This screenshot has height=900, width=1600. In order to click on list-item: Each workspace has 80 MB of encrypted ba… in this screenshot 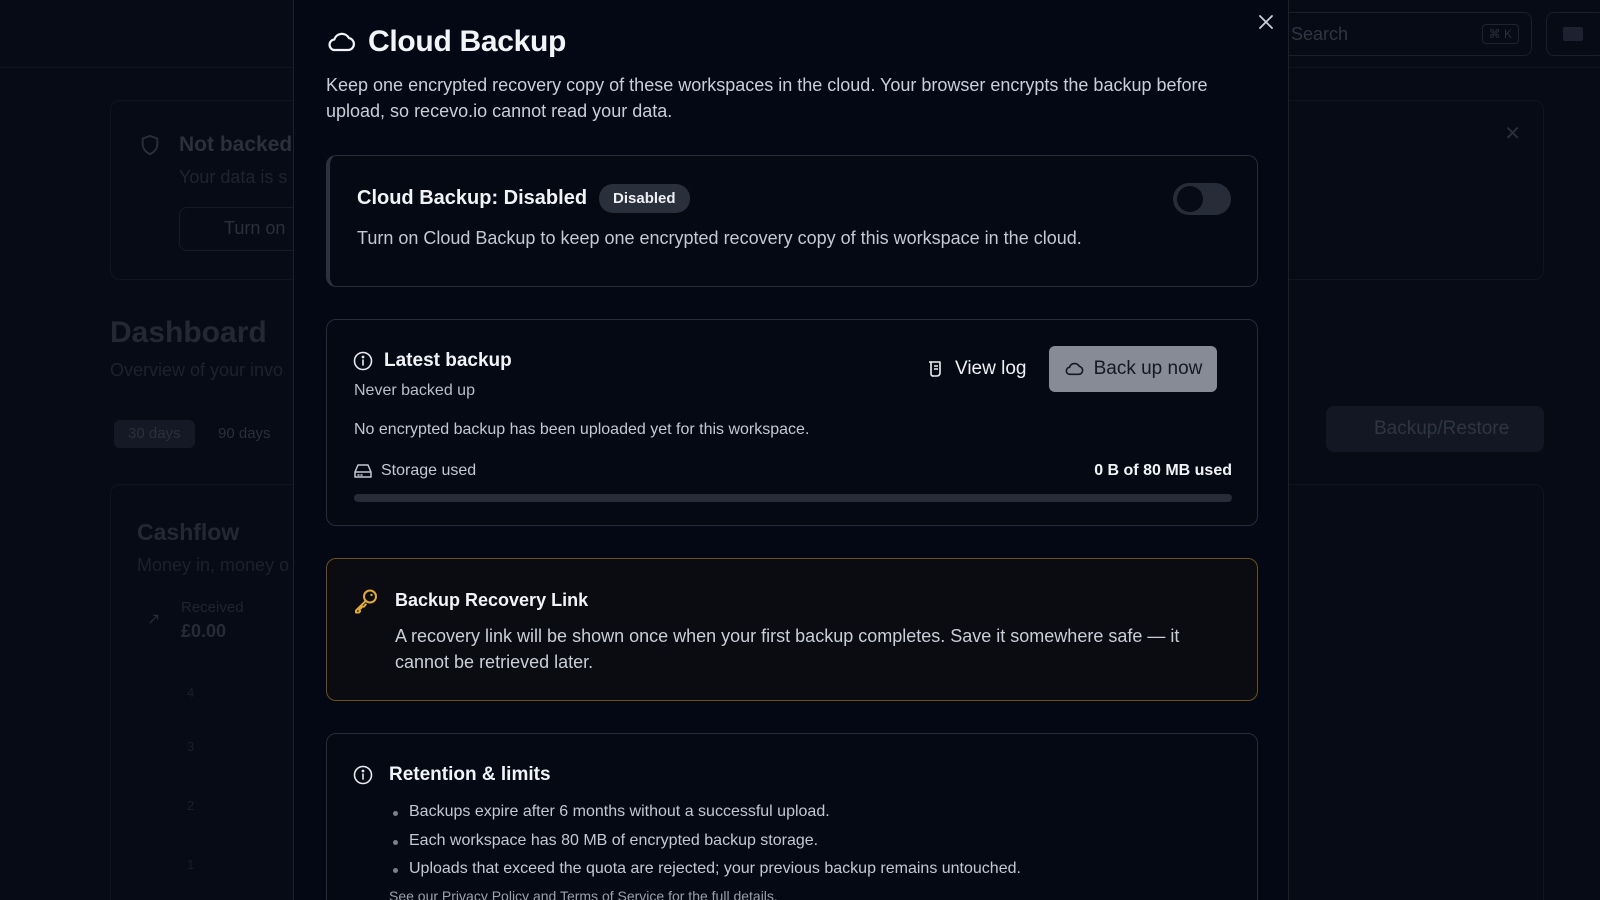, I will do `click(705, 841)`.